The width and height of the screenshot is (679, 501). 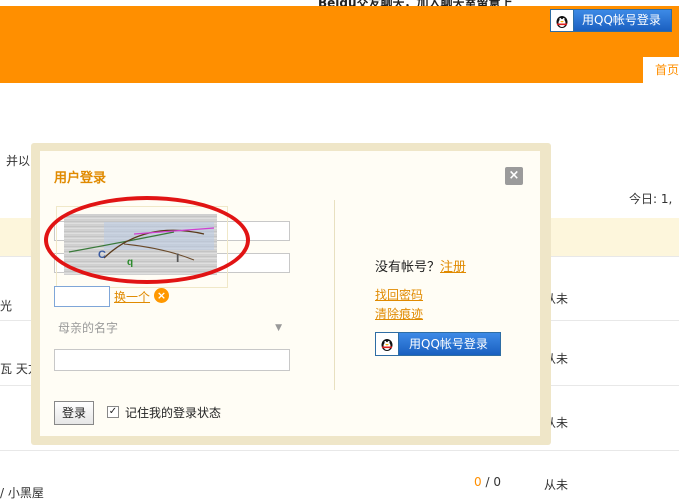 I want to click on clear-traces-link: 清除痕迹, so click(x=399, y=313).